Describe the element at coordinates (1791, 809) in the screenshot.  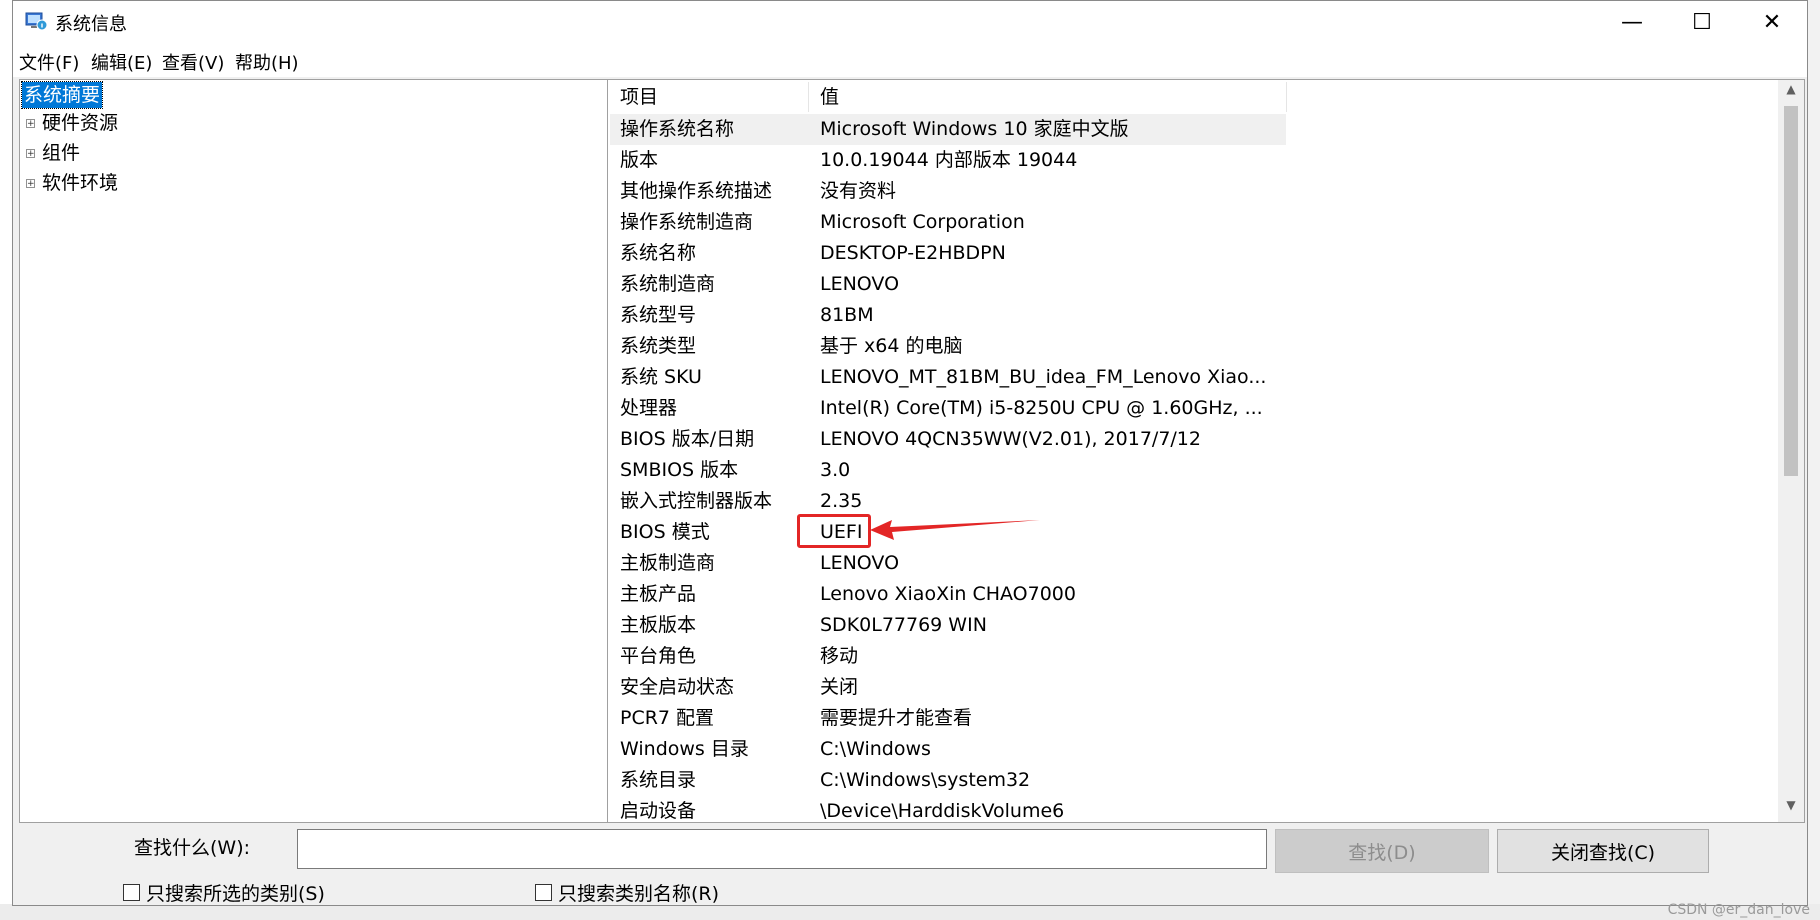
I see `scroll-down-icon: ▼` at that location.